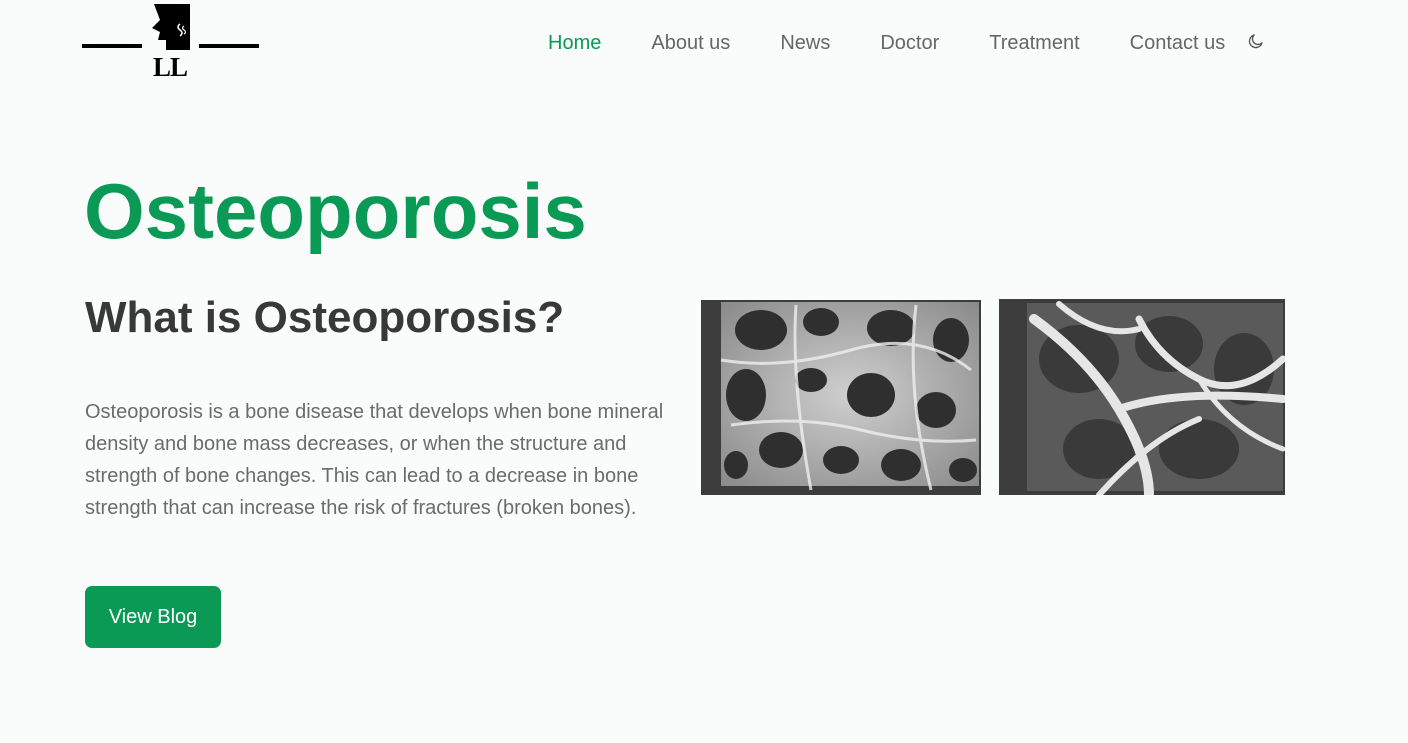 The height and width of the screenshot is (743, 1408). I want to click on logo-line-right, so click(229, 46).